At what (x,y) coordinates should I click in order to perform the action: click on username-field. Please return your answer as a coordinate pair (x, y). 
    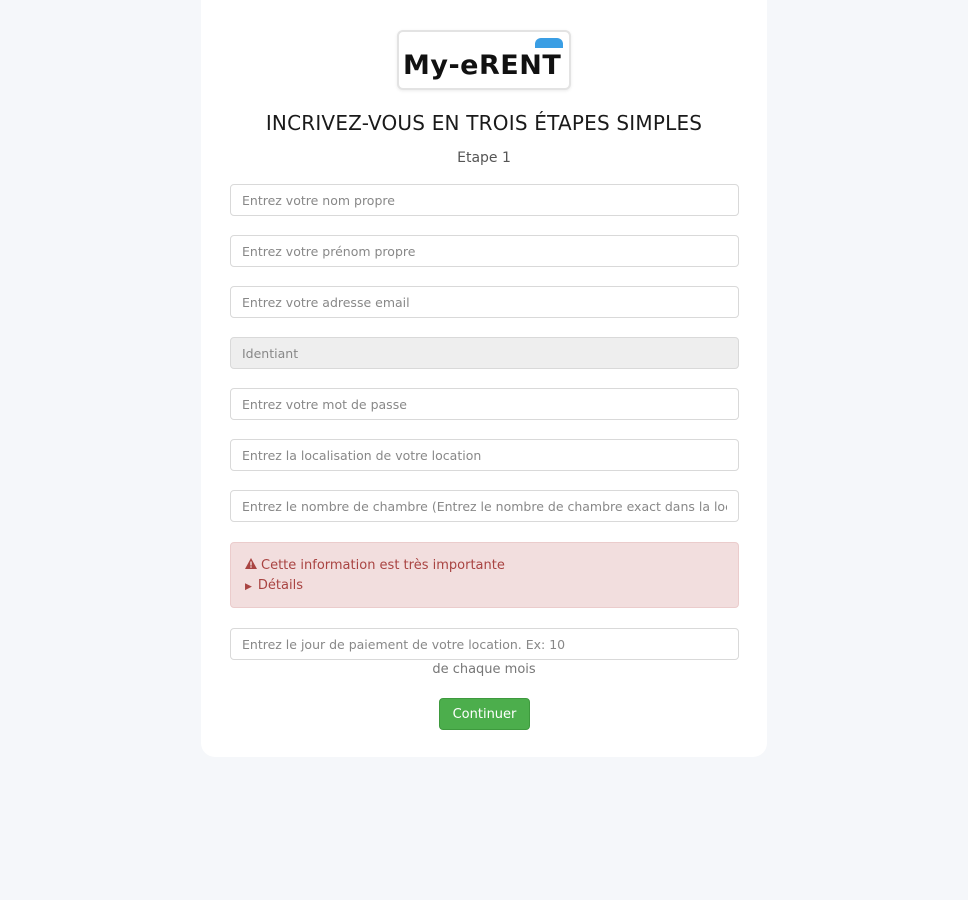
    Looking at the image, I should click on (484, 353).